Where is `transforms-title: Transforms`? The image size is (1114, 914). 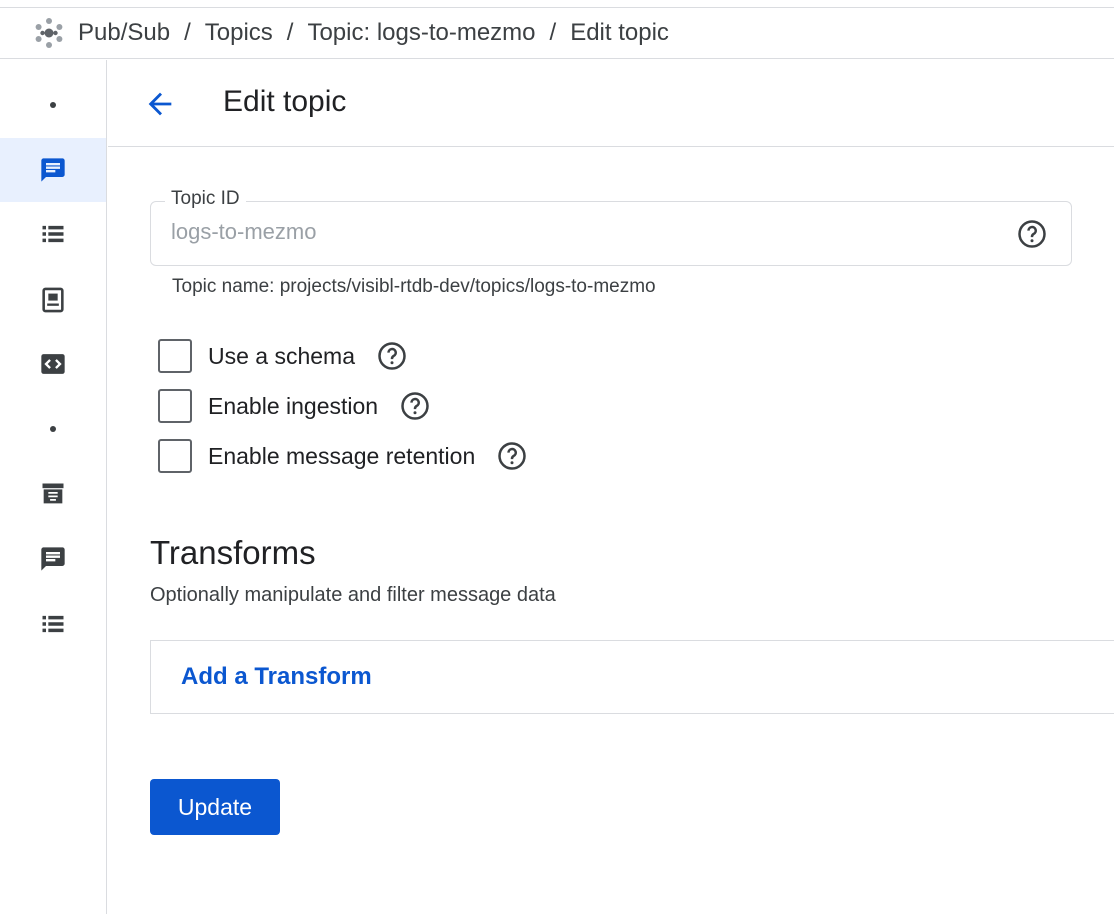 transforms-title: Transforms is located at coordinates (233, 552).